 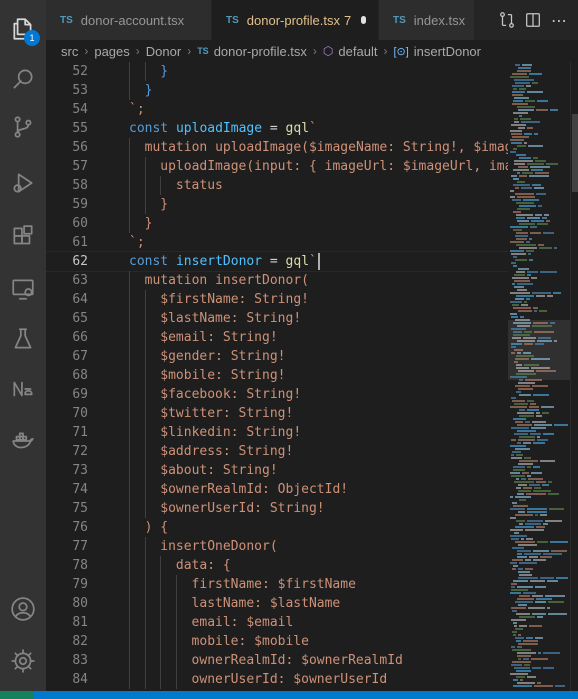 What do you see at coordinates (277, 394) in the screenshot?
I see `code-line: 69 $facebook: String!` at bounding box center [277, 394].